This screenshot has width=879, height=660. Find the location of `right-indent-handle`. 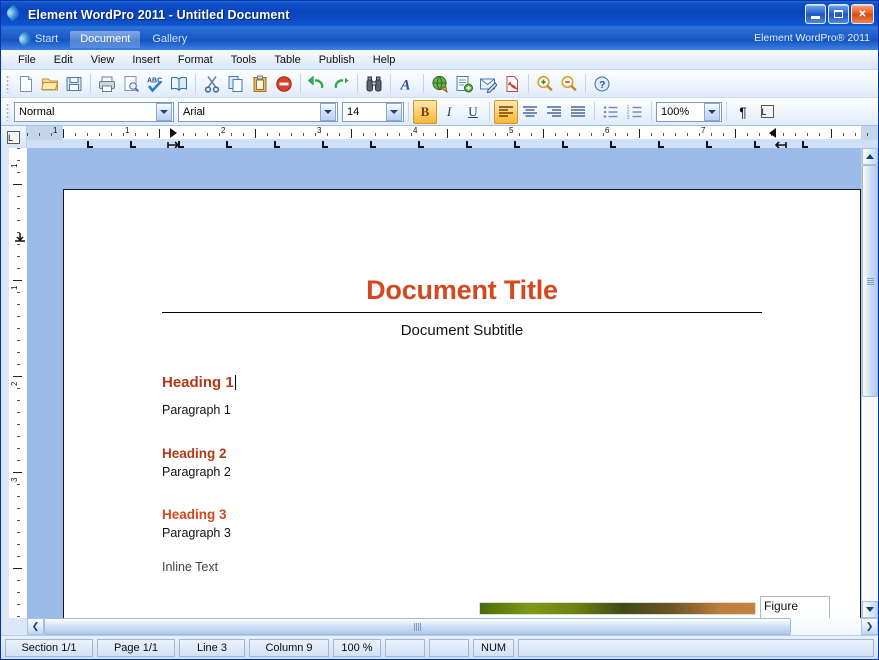

right-indent-handle is located at coordinates (780, 144).